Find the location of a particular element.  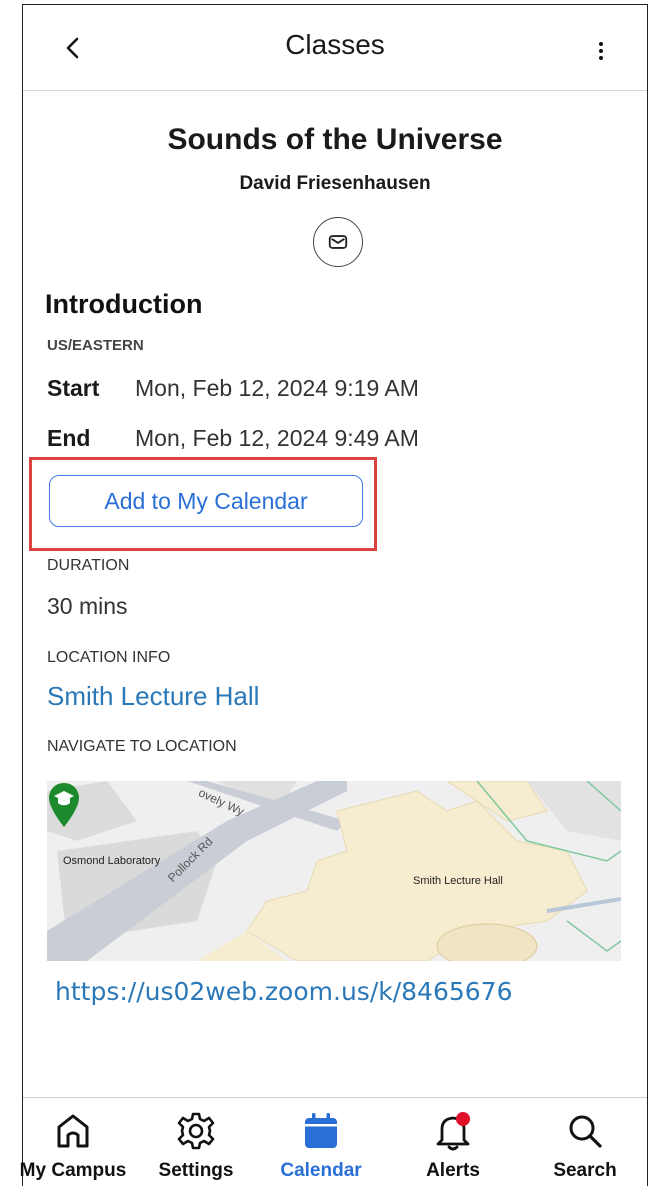

tab-search: Search is located at coordinates (585, 1143).